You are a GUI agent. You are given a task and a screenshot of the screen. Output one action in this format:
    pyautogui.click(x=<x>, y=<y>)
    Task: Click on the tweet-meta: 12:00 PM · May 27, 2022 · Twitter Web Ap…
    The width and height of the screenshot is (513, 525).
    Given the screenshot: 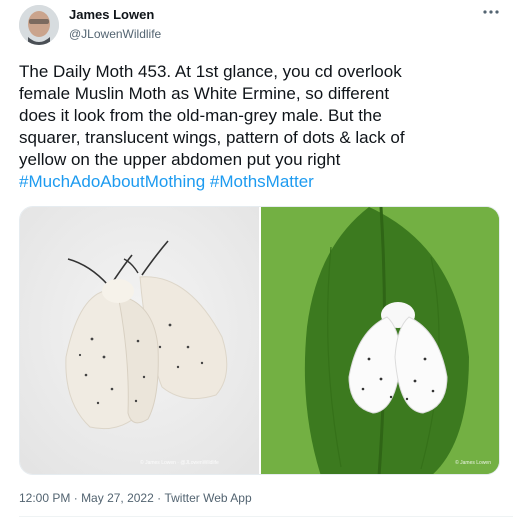 What is the action you would take?
    pyautogui.click(x=135, y=498)
    